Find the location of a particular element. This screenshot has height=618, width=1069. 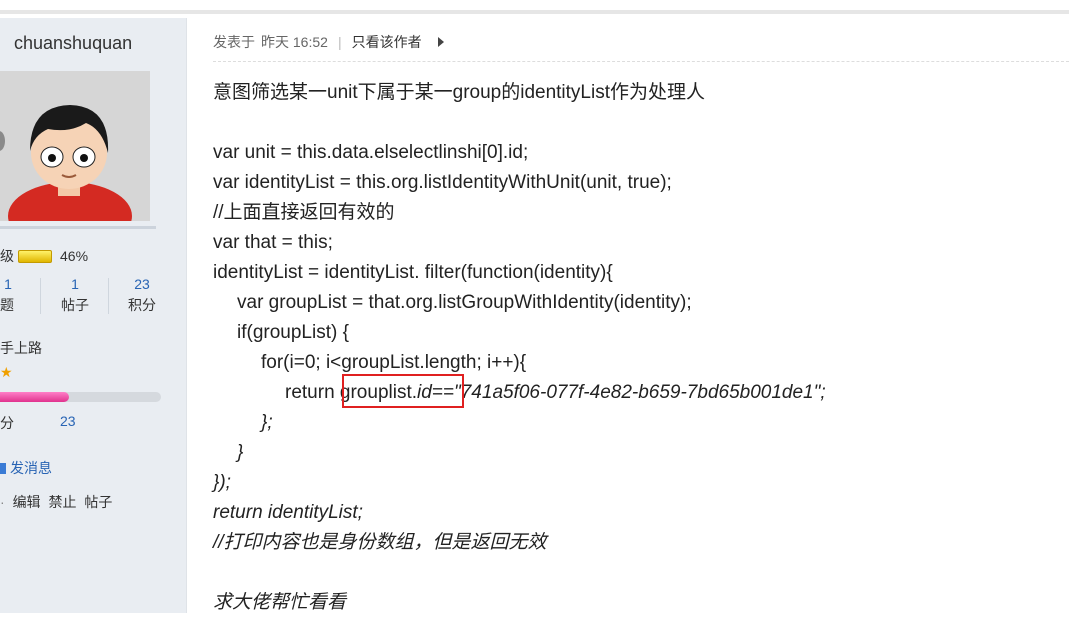

top-bar is located at coordinates (534, 7).